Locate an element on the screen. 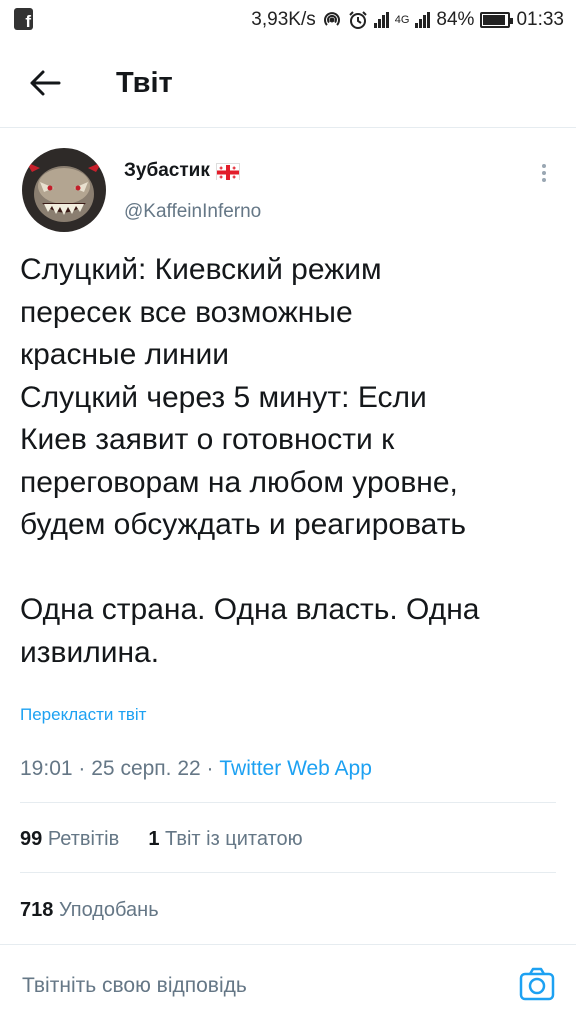  battery-percent: 84% is located at coordinates (455, 19).